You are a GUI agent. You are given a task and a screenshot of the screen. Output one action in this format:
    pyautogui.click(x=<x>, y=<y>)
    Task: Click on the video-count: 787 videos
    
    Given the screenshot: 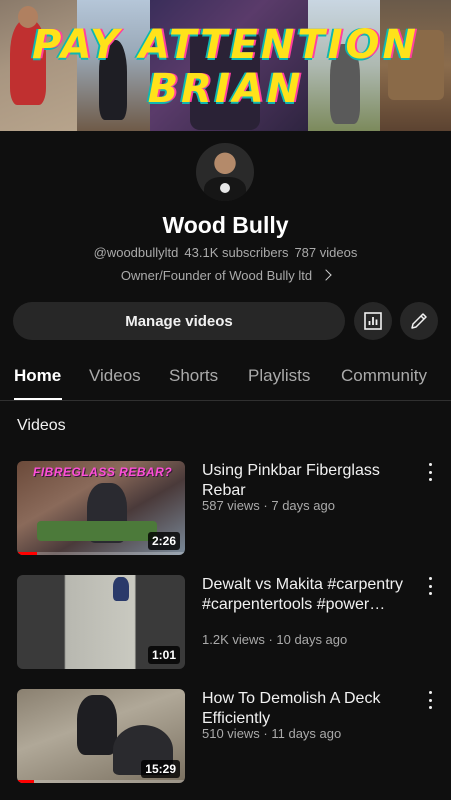 What is the action you would take?
    pyautogui.click(x=326, y=252)
    